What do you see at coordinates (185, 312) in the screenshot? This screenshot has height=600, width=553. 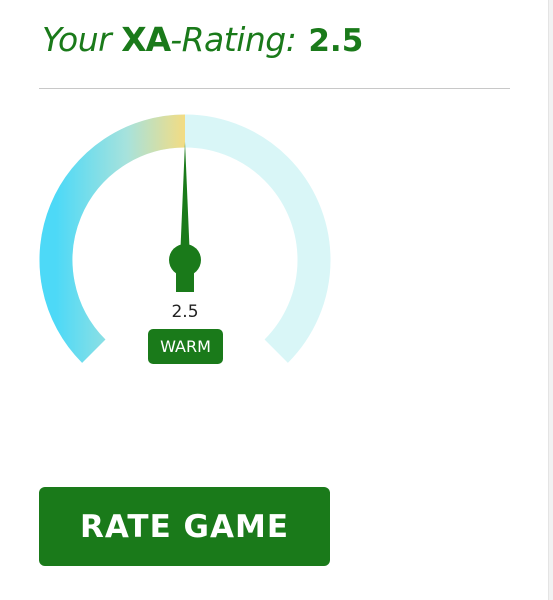 I see `gauge-value: 2.5` at bounding box center [185, 312].